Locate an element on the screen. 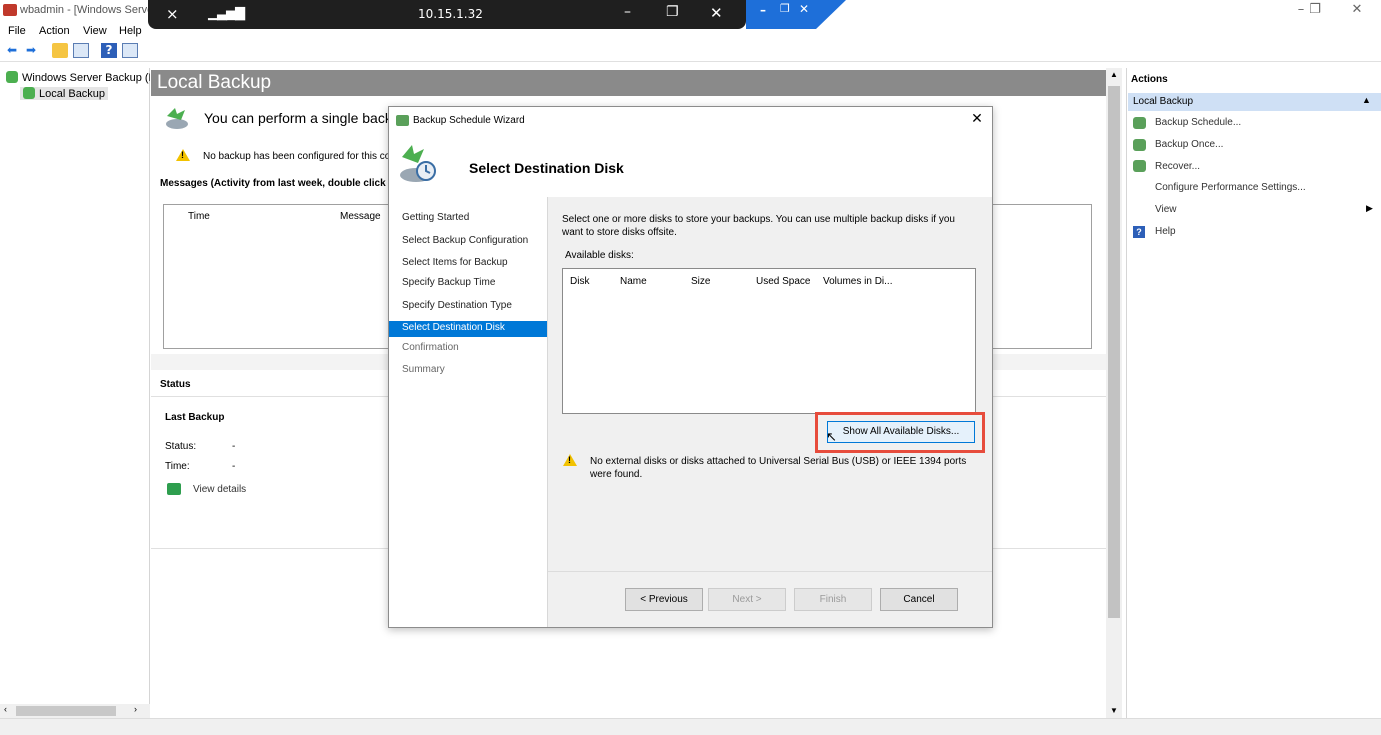  wizard-header-icon is located at coordinates (418, 163).